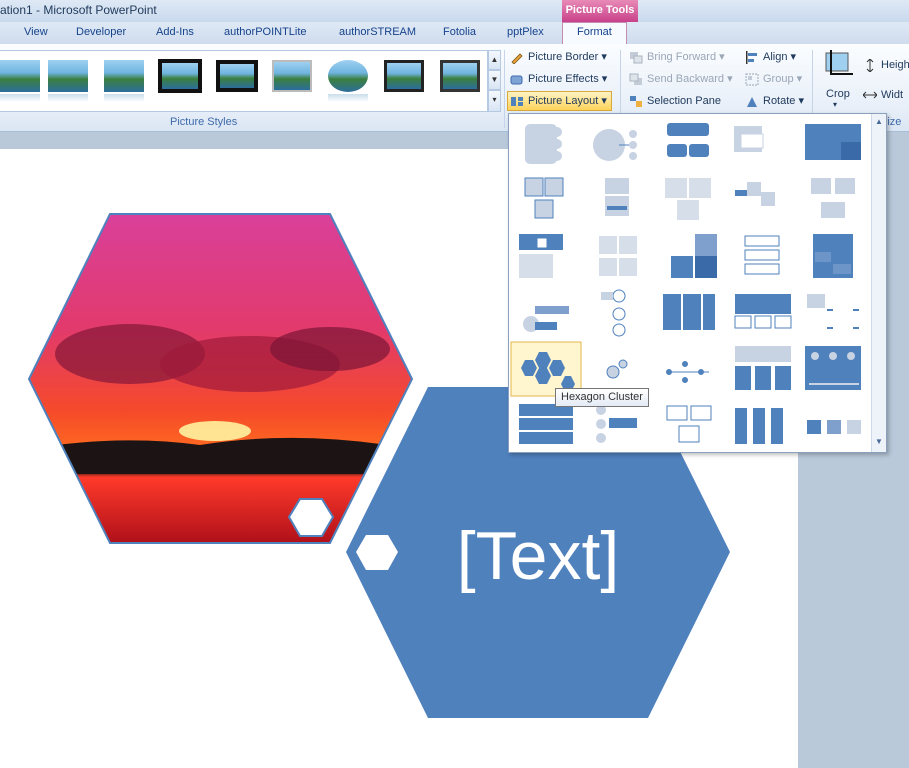 This screenshot has height=768, width=909. Describe the element at coordinates (636, 101) in the screenshot. I see `selection-pane-icon` at that location.